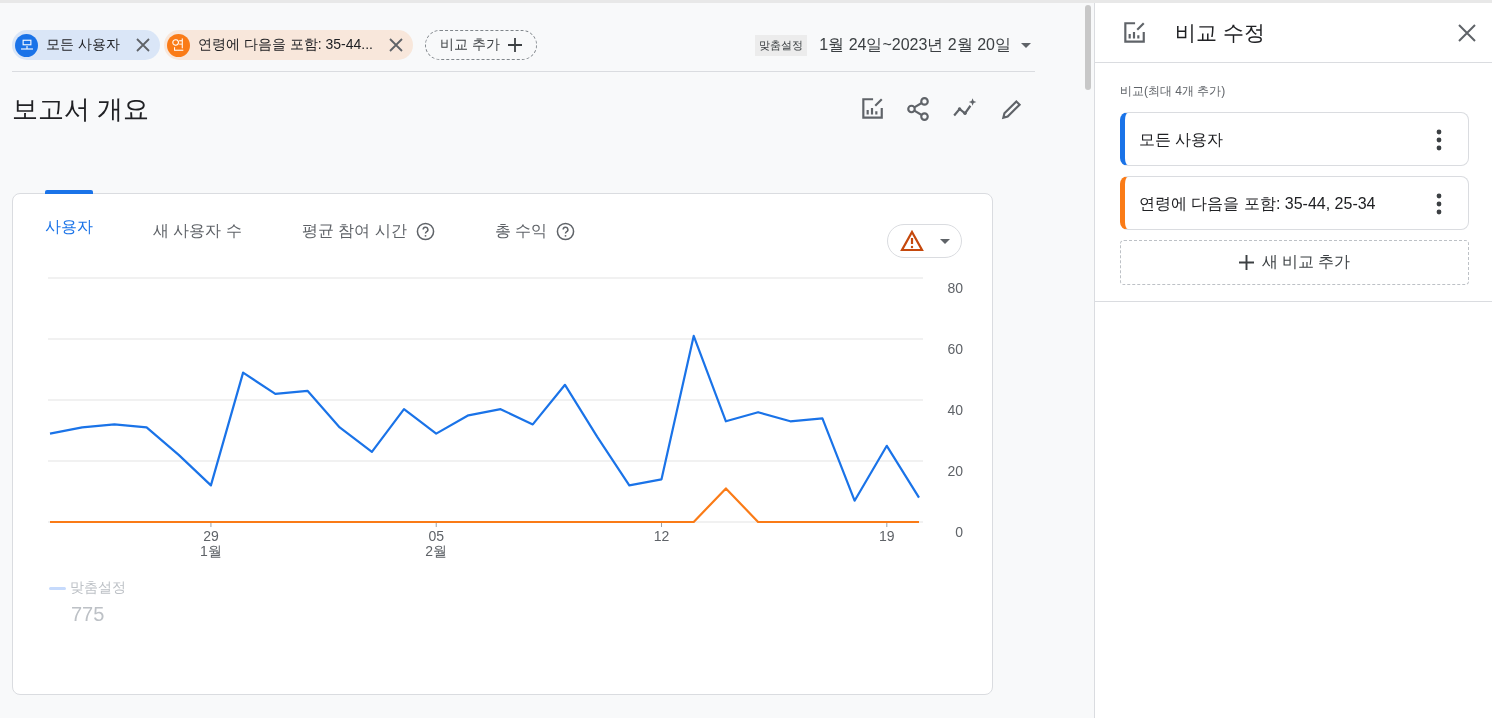 The width and height of the screenshot is (1492, 718). Describe the element at coordinates (1258, 204) in the screenshot. I see `comparison-label: 연령에 다음을 포함: 35-44, 25-34` at that location.